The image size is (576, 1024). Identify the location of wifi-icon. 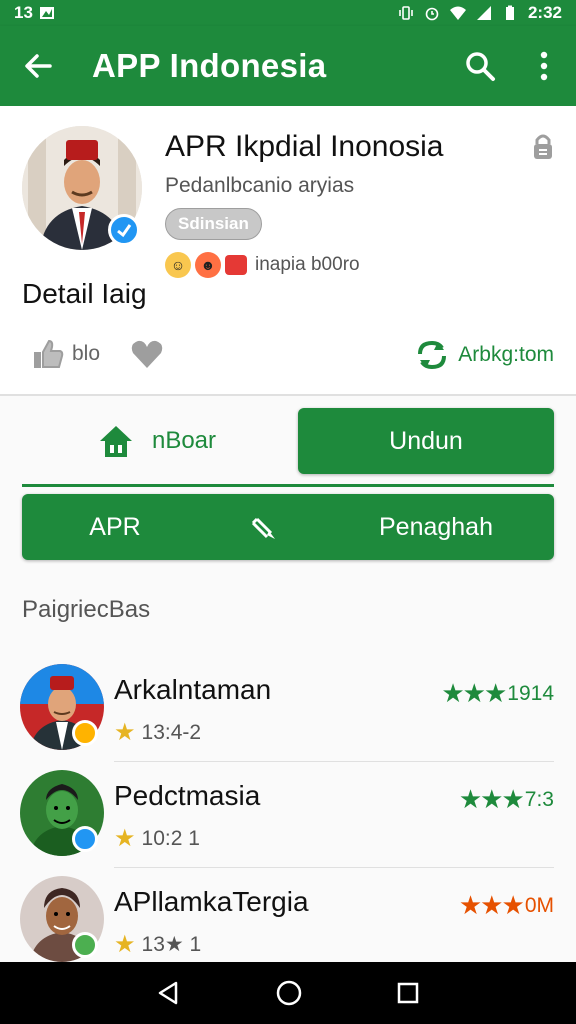
(457, 13).